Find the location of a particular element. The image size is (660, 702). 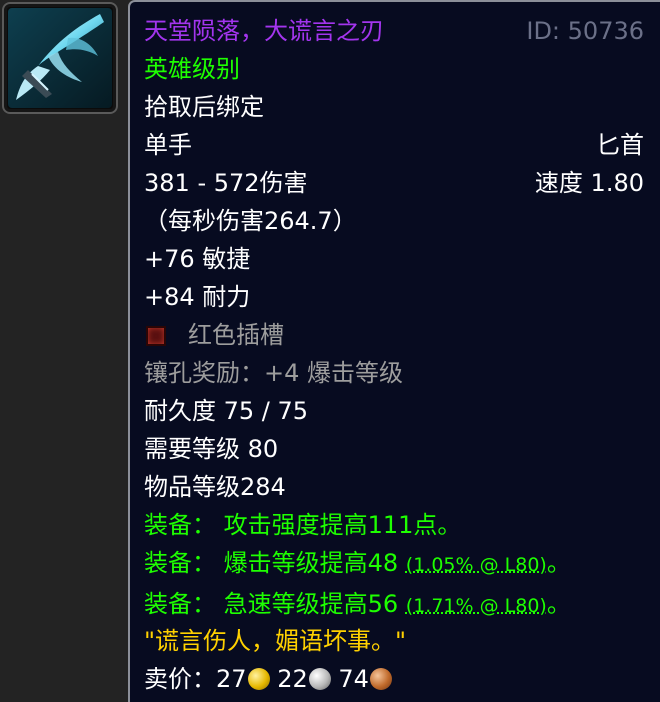

item-slot-row: 单手 匕首 is located at coordinates (394, 145).